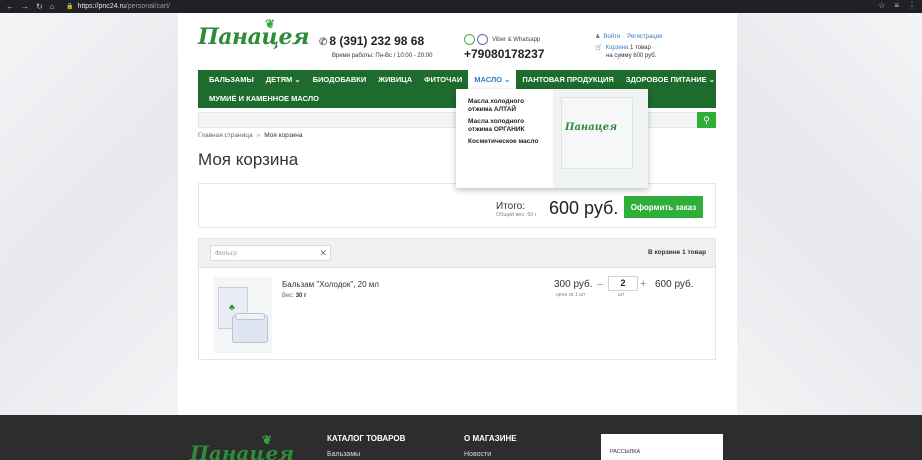 This screenshot has width=922, height=460. Describe the element at coordinates (395, 79) in the screenshot. I see `menu-item-resin: ЖИВИЦА` at that location.